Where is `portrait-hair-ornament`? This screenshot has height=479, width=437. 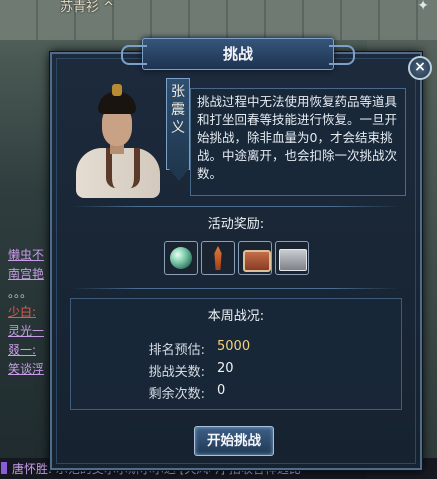 portrait-hair-ornament is located at coordinates (117, 90).